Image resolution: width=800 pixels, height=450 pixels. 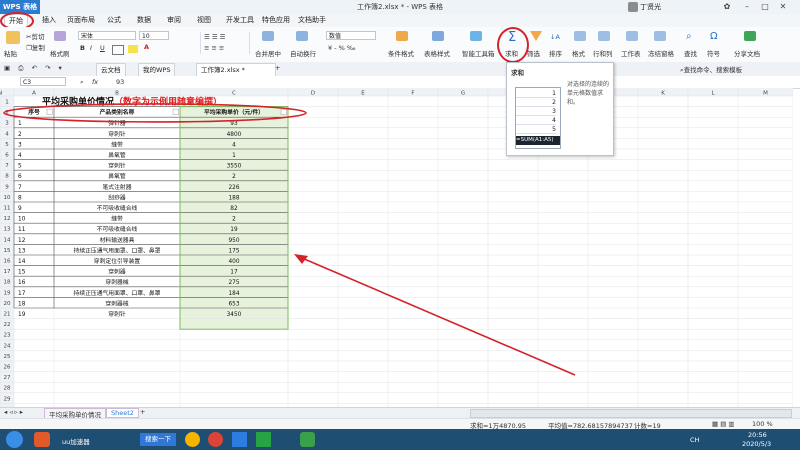 What do you see at coordinates (533, 53) in the screenshot?
I see `filter-button: 筛选` at bounding box center [533, 53].